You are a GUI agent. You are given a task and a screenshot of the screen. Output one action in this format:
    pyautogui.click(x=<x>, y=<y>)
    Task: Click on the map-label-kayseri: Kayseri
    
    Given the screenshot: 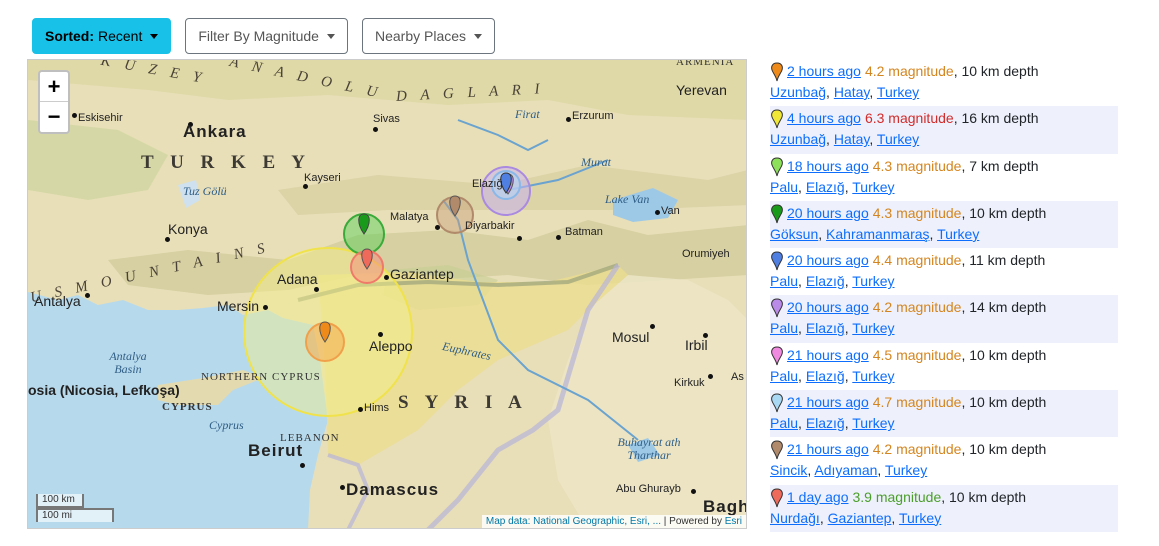 What is the action you would take?
    pyautogui.click(x=322, y=178)
    